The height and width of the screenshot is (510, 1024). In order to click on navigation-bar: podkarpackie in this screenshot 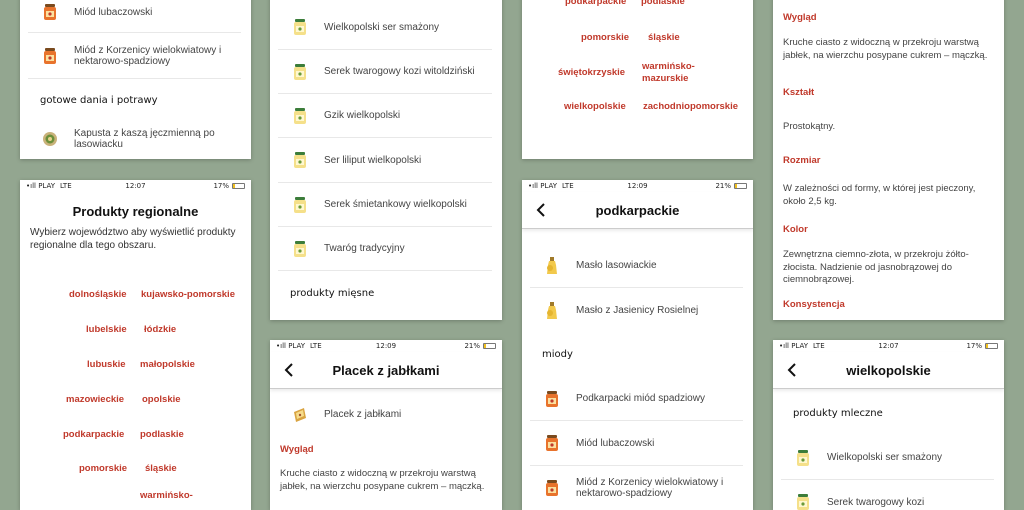, I will do `click(637, 210)`.